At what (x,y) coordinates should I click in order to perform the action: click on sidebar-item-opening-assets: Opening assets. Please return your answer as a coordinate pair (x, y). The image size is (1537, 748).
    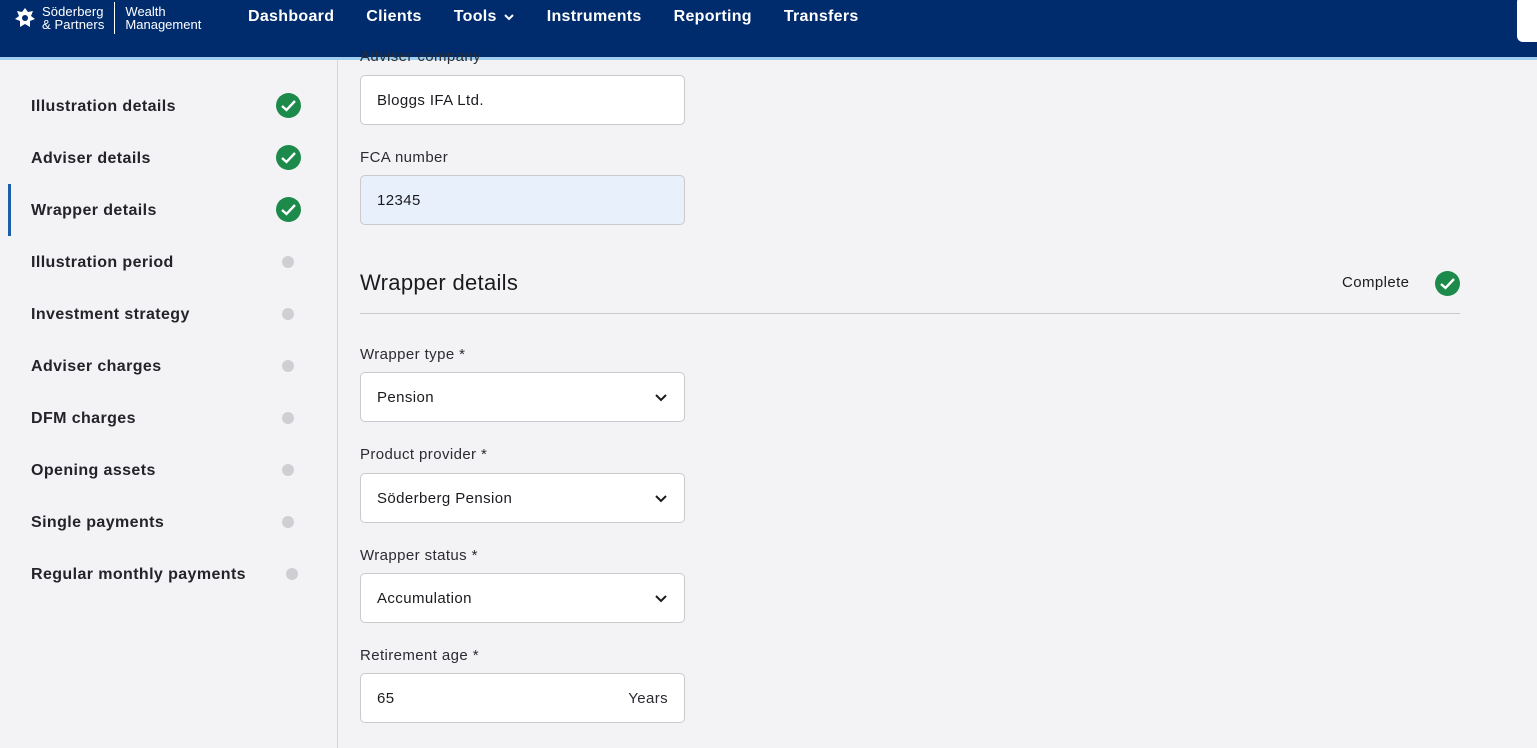
    Looking at the image, I should click on (160, 470).